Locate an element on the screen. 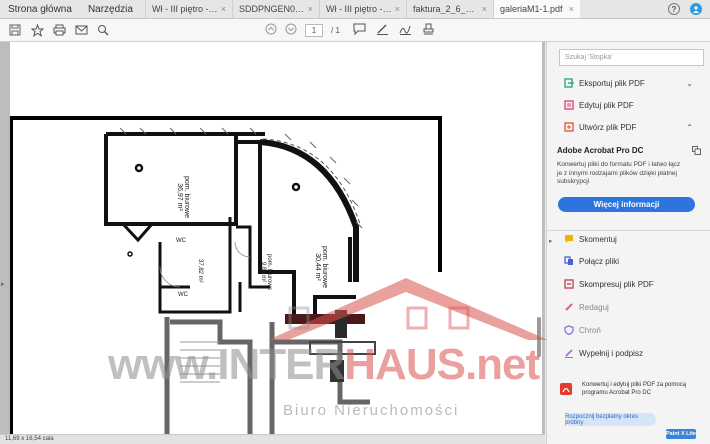  comment-icon is located at coordinates (359, 30).